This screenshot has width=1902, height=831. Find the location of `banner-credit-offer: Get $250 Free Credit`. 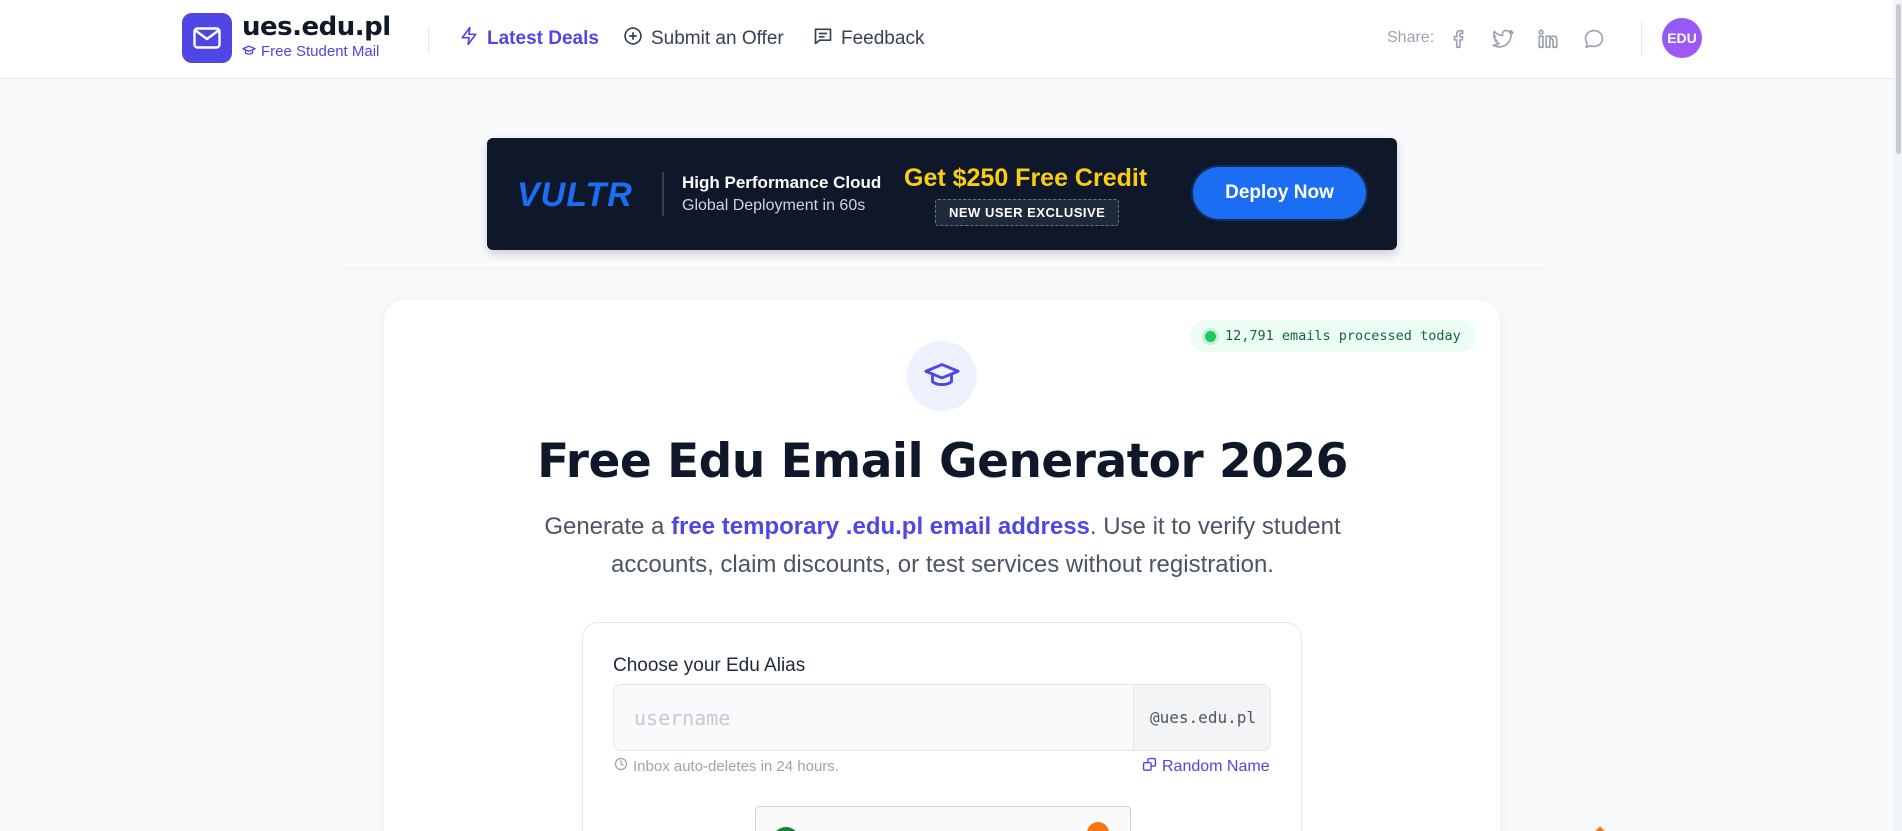

banner-credit-offer: Get $250 Free Credit is located at coordinates (1026, 178).